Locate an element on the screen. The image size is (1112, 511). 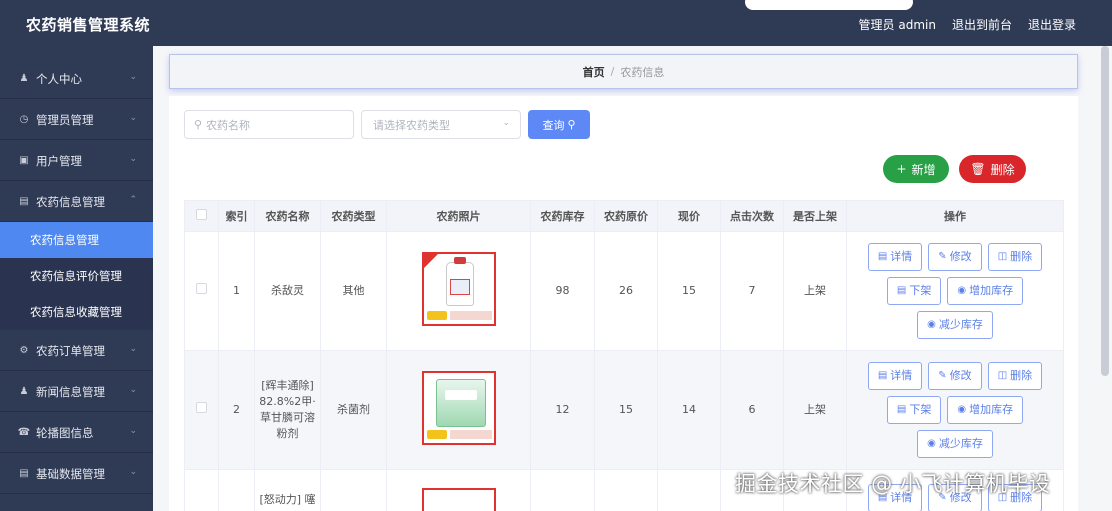
sidebar-item-users: ▣ 用户管理 ⌄ is located at coordinates (76, 161).